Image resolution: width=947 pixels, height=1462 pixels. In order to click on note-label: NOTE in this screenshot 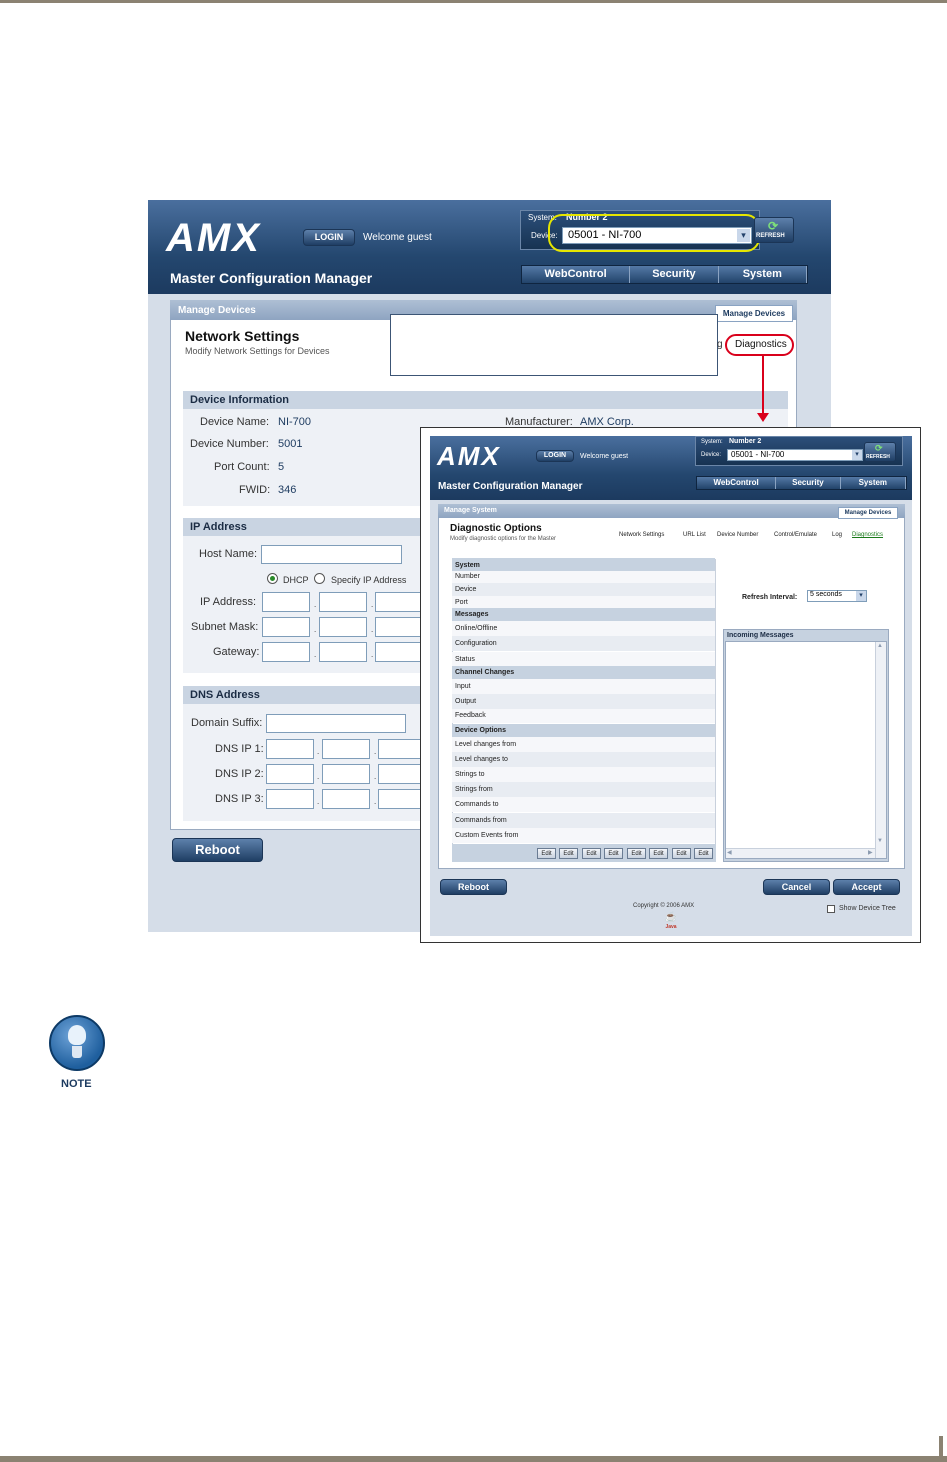, I will do `click(76, 1084)`.